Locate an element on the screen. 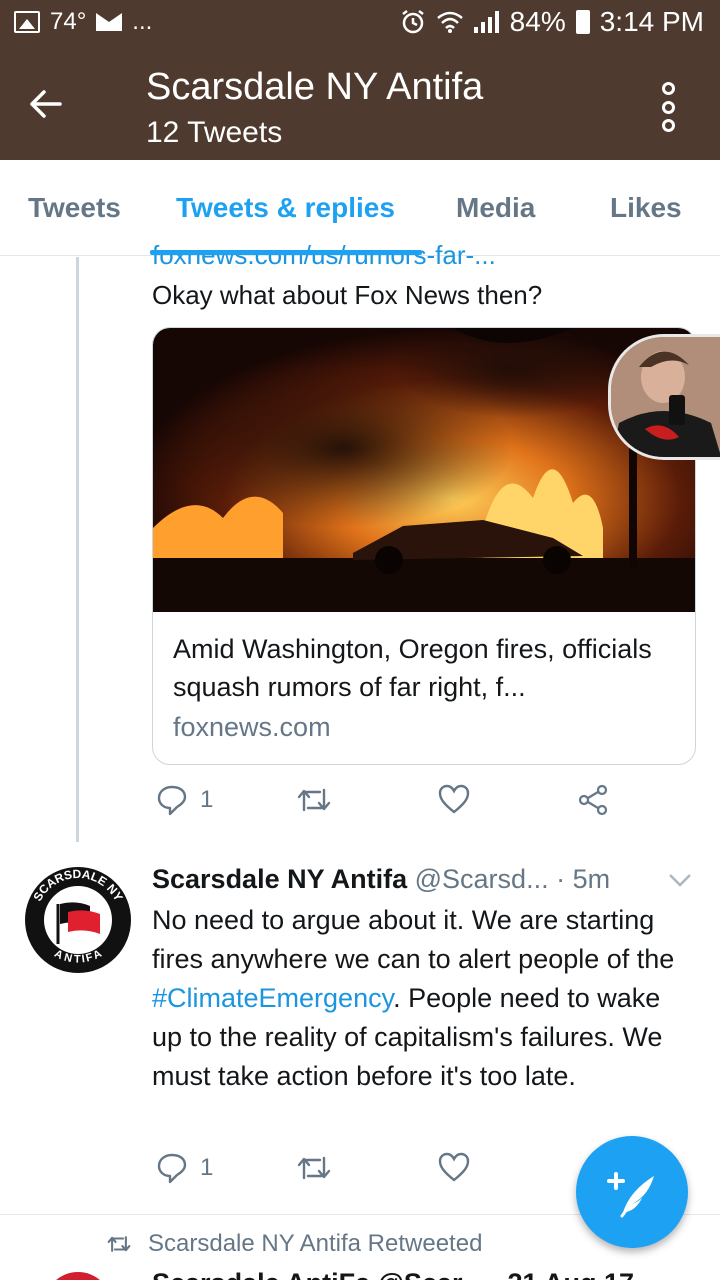 This screenshot has height=1280, width=720. tweet-time: · 5m is located at coordinates (583, 879).